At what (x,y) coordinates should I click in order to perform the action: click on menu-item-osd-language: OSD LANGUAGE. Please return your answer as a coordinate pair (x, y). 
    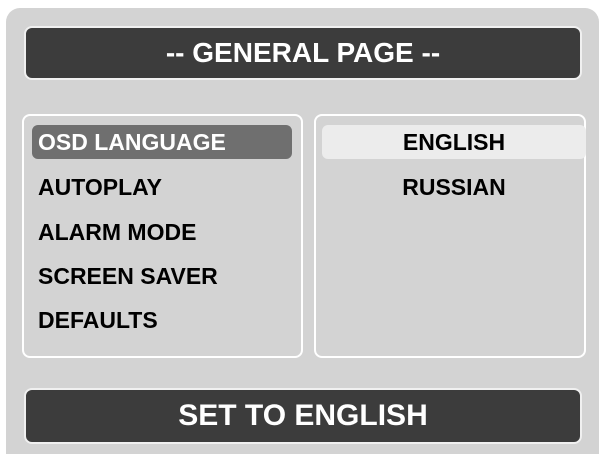
    Looking at the image, I should click on (162, 142).